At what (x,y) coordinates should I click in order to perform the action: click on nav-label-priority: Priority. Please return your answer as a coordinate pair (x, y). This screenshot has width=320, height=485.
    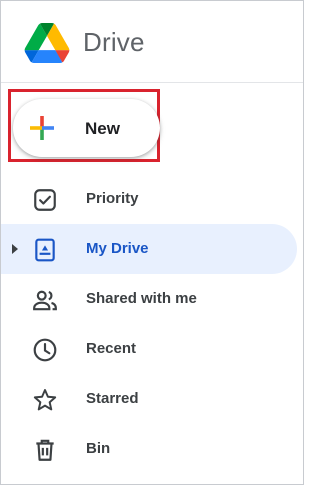
    Looking at the image, I should click on (112, 198).